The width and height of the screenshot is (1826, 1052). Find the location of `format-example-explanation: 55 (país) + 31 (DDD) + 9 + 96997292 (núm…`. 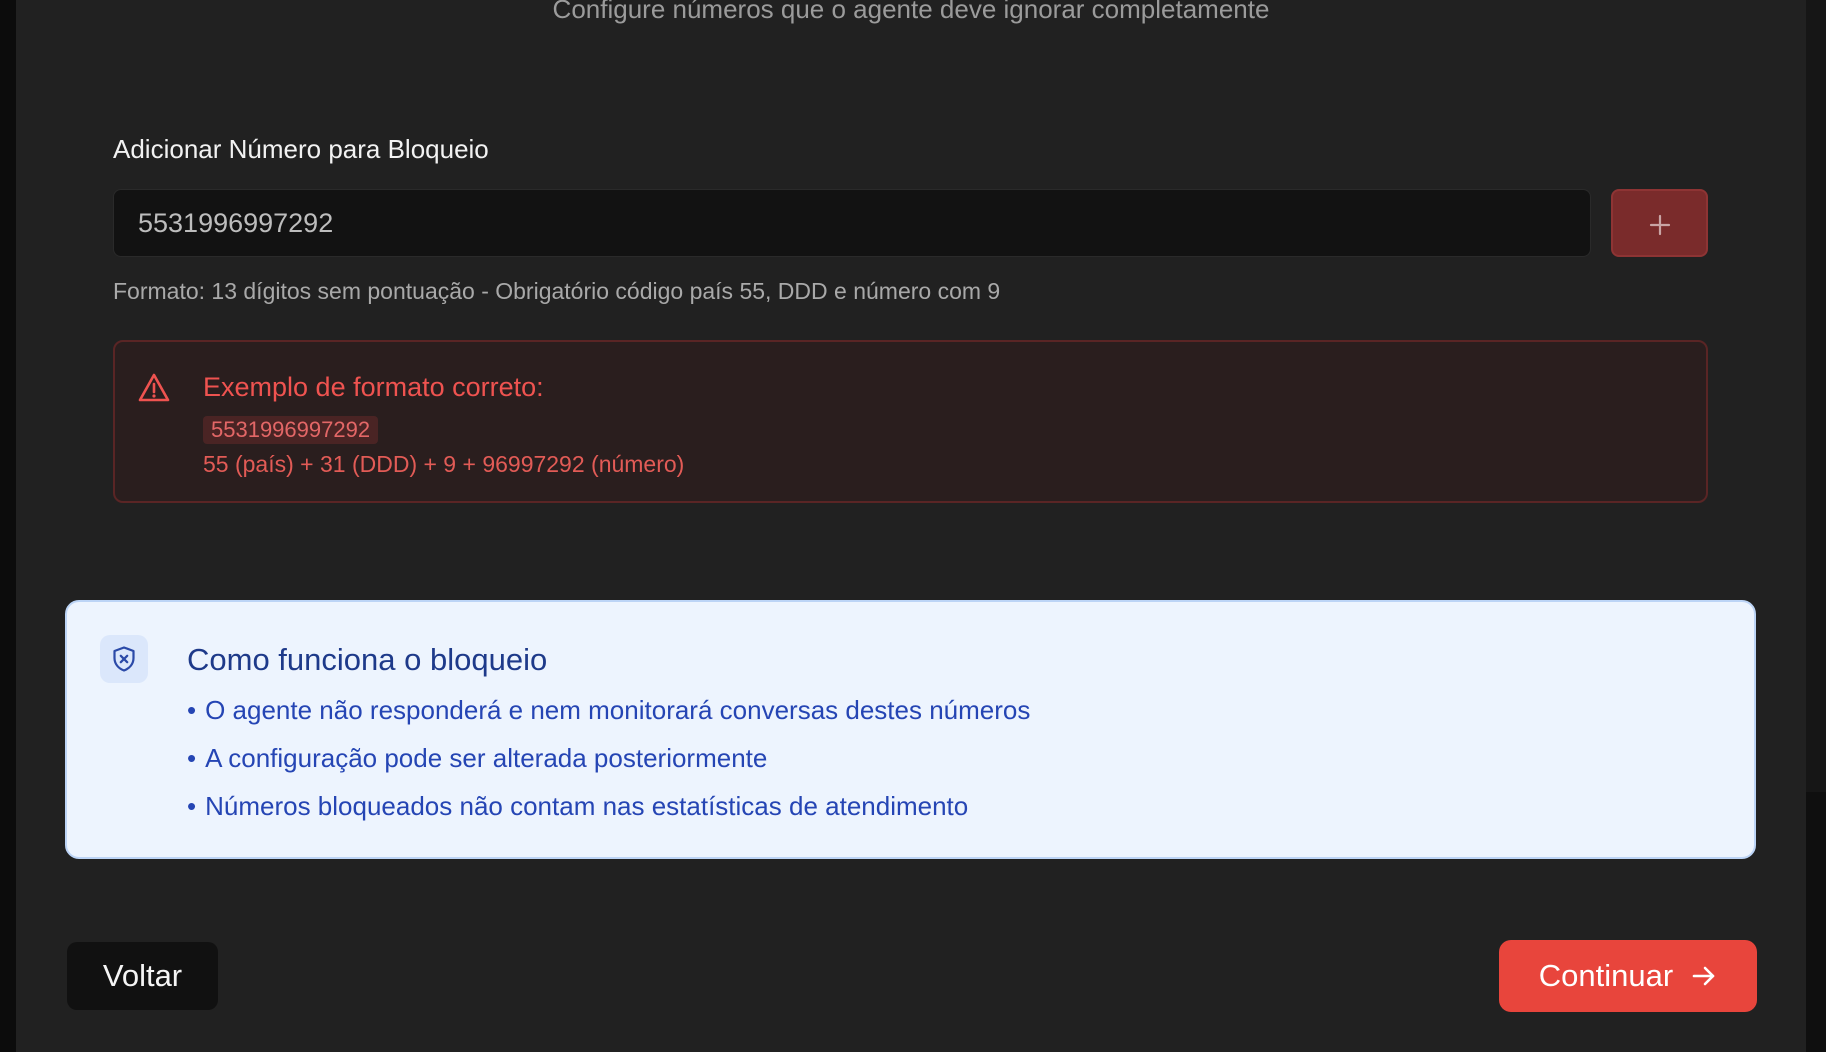

format-example-explanation: 55 (país) + 31 (DDD) + 9 + 96997292 (núm… is located at coordinates (444, 464).